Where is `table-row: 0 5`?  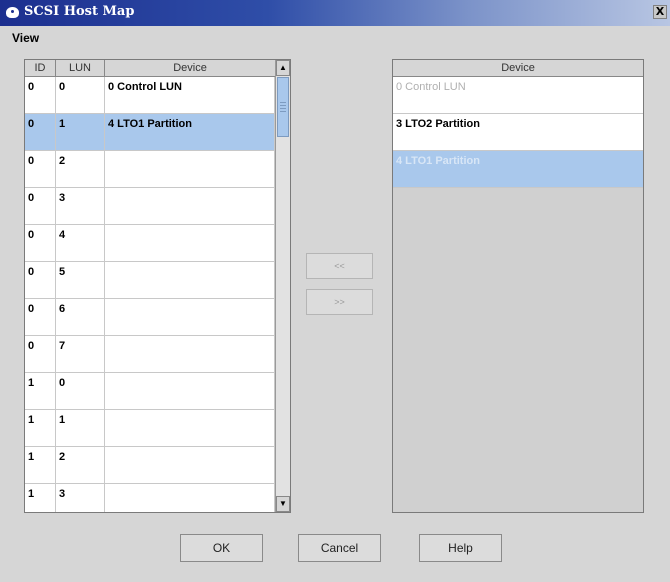
table-row: 0 5 is located at coordinates (150, 280).